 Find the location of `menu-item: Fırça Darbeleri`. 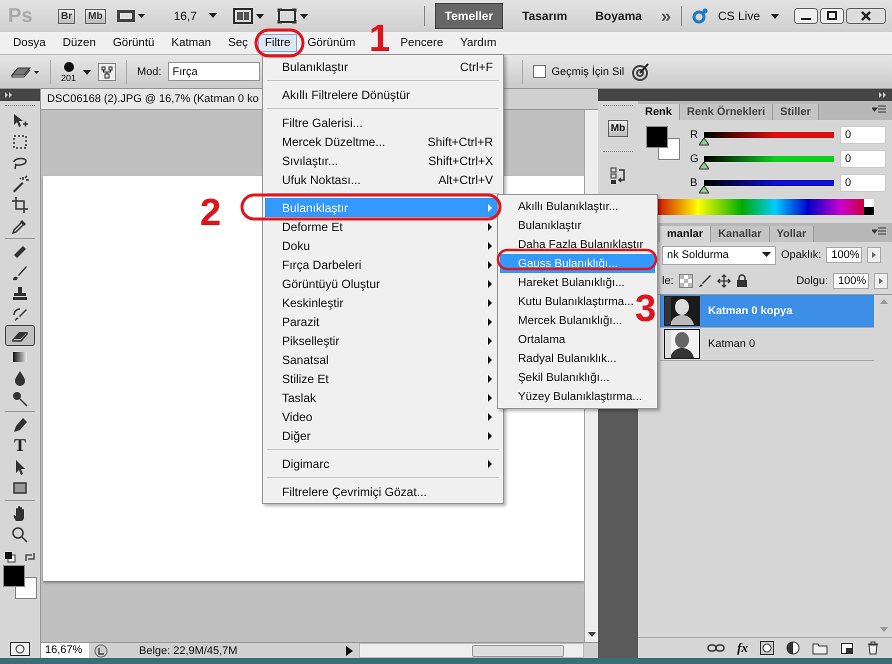

menu-item: Fırça Darbeleri is located at coordinates (383, 264).